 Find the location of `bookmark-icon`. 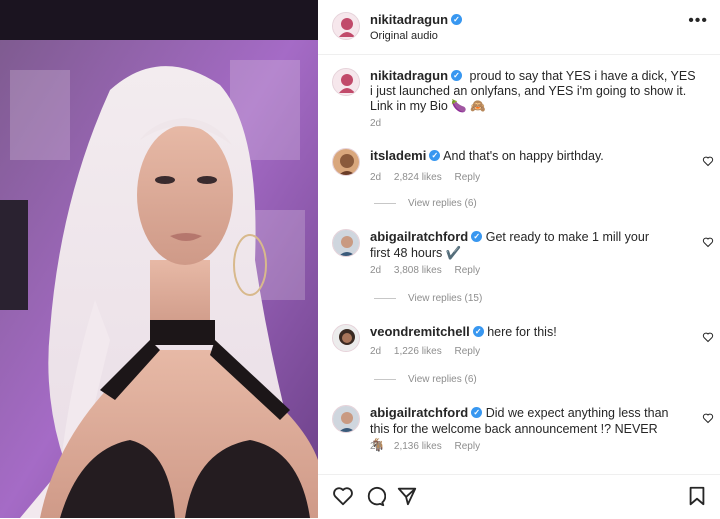

bookmark-icon is located at coordinates (697, 496).